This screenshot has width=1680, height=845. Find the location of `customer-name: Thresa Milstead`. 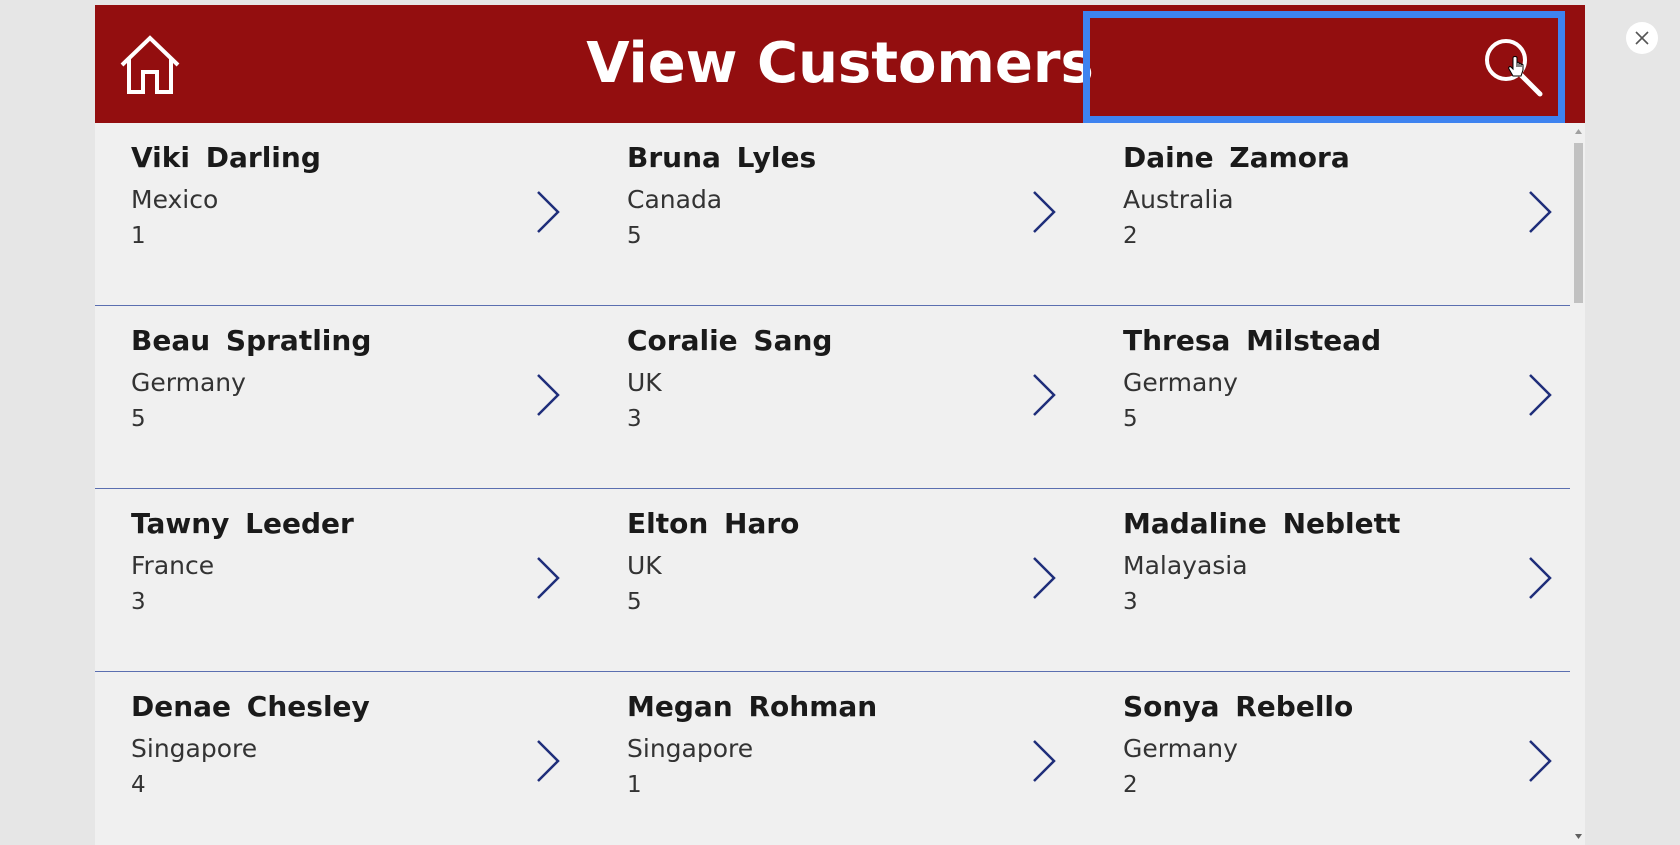

customer-name: Thresa Milstead is located at coordinates (1252, 340).